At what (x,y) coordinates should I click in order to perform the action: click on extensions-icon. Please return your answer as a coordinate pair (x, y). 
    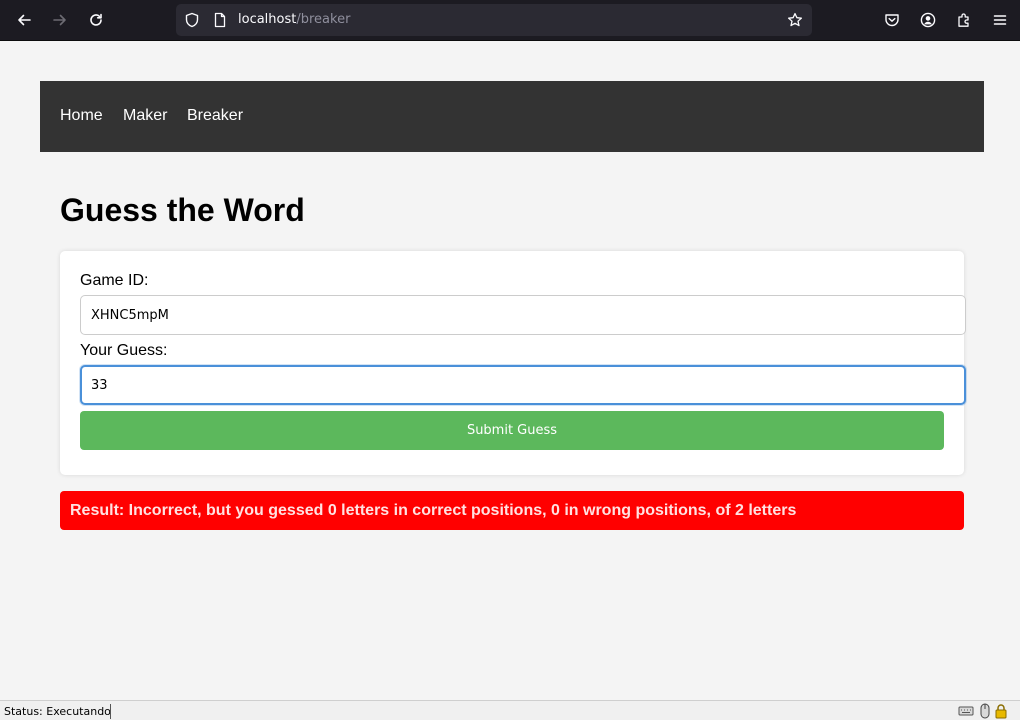
    Looking at the image, I should click on (964, 20).